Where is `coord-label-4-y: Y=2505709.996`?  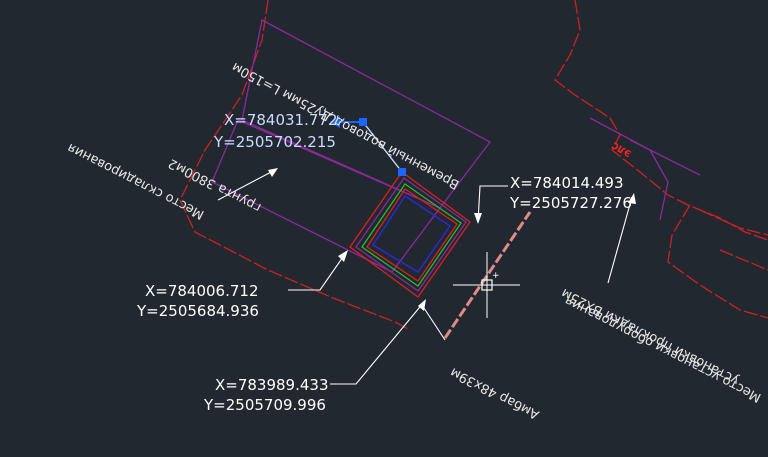 coord-label-4-y: Y=2505709.996 is located at coordinates (264, 405).